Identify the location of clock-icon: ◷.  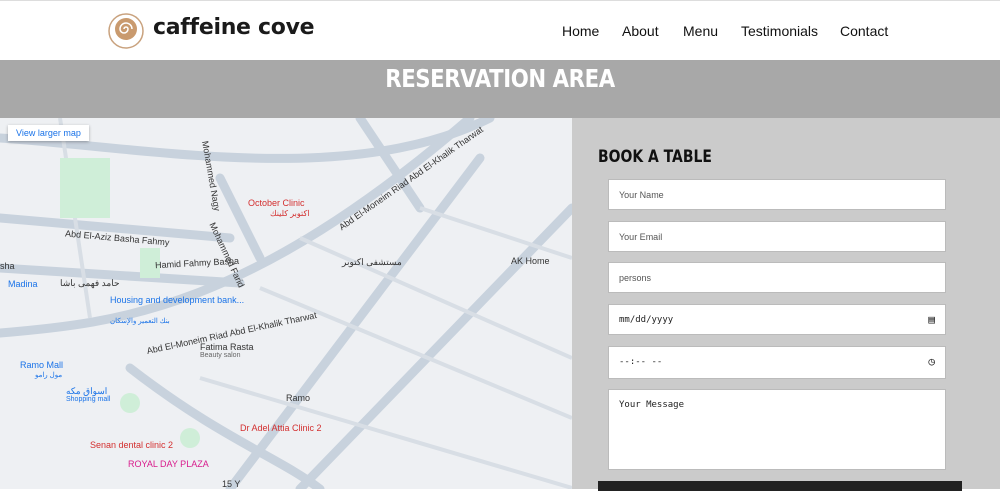
(931, 362).